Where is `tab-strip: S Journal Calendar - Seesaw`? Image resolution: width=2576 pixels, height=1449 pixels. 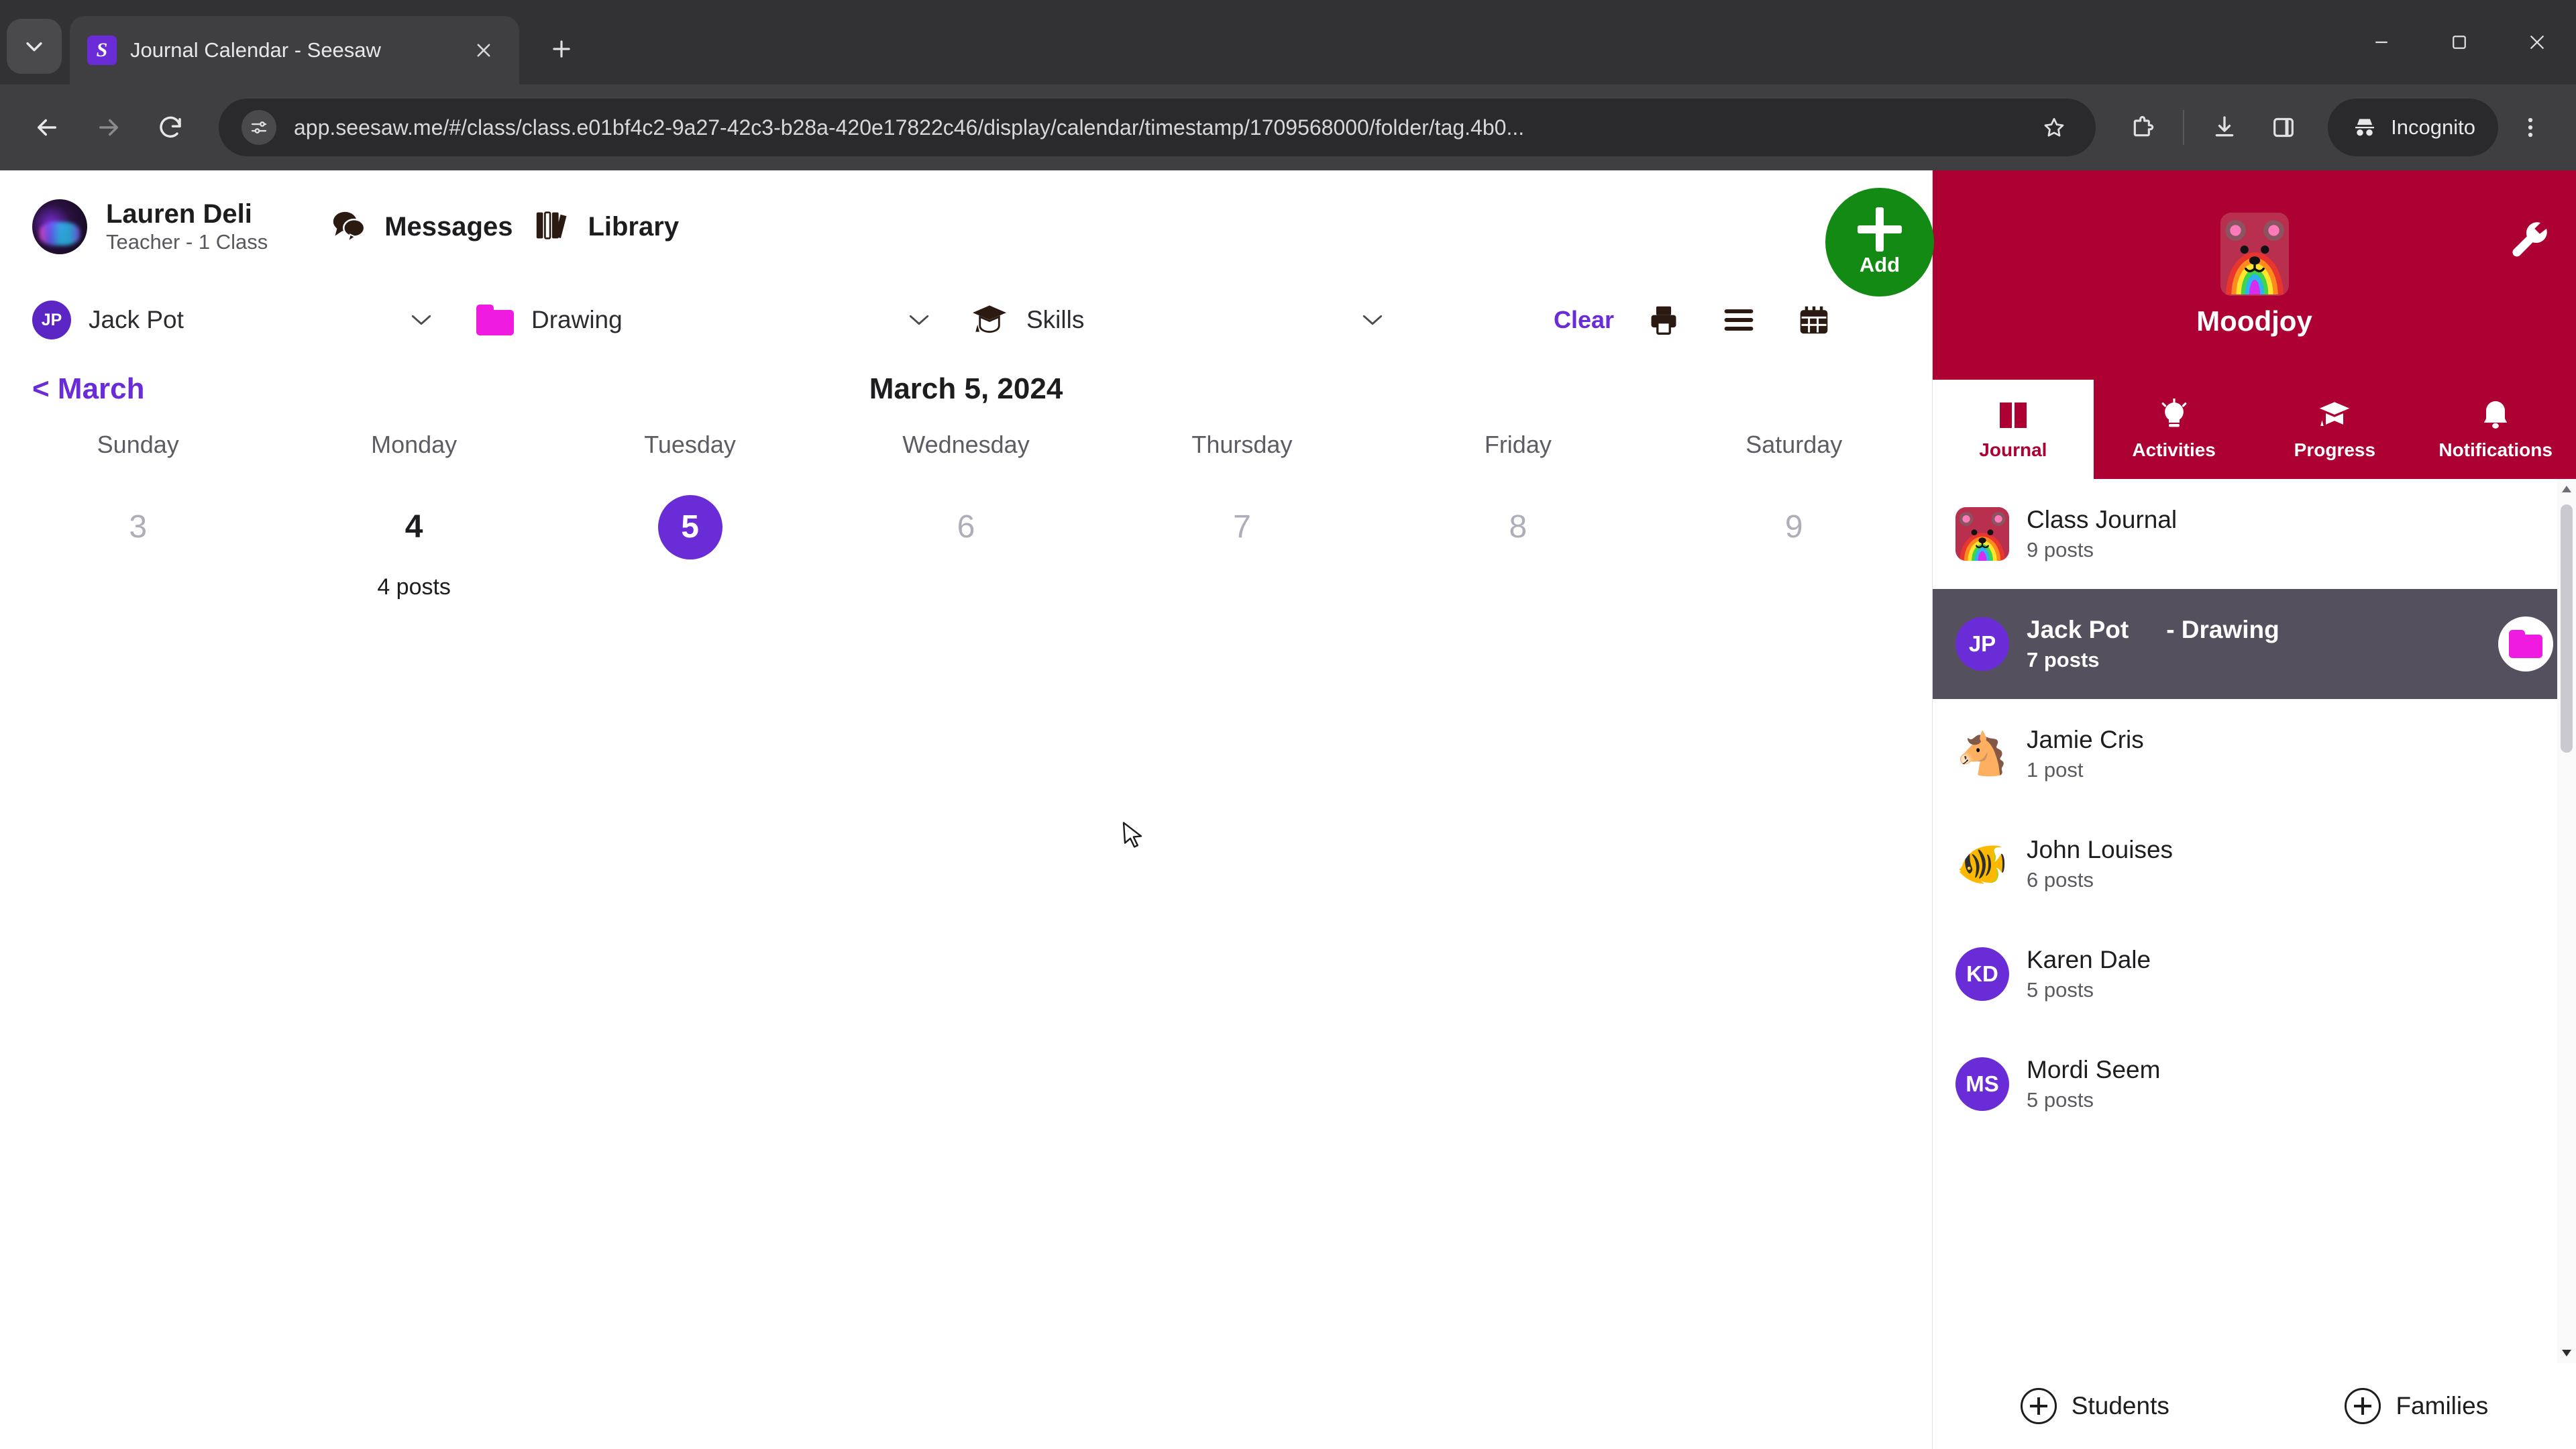
tab-strip: S Journal Calendar - Seesaw is located at coordinates (1288, 42).